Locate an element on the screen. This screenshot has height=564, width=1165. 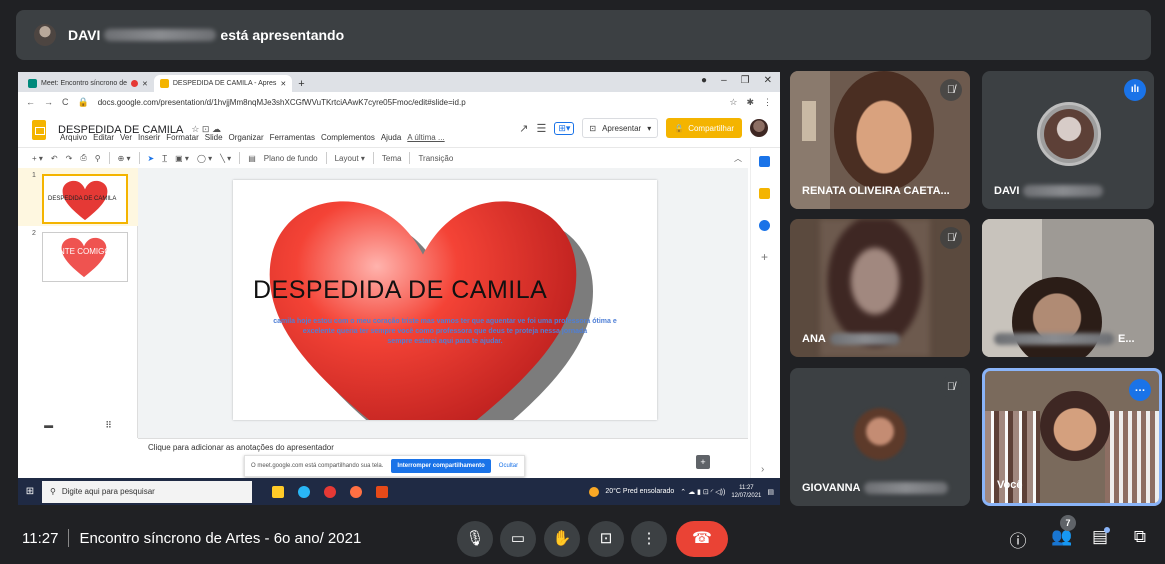
comment-icon: ▤ is located at coordinates (252, 158).